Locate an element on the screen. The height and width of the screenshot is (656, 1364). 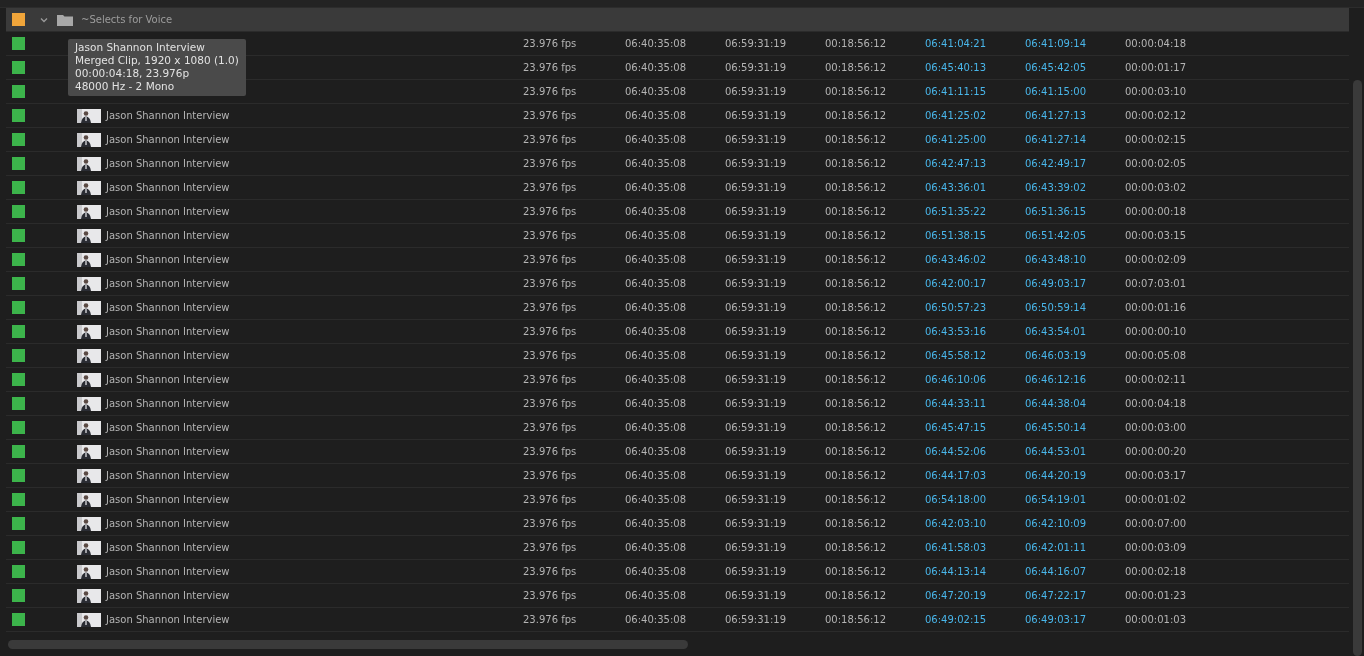
bin-name: ~Selects for Voice is located at coordinates (127, 19).